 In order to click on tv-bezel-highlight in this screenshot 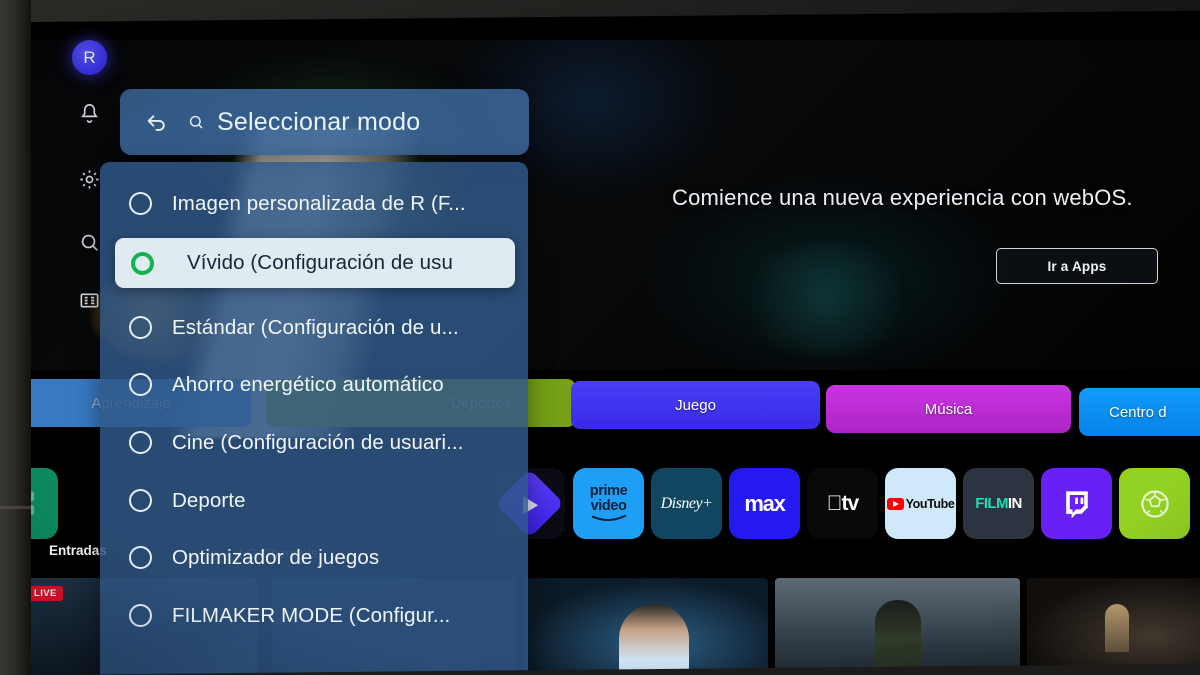, I will do `click(15, 507)`.